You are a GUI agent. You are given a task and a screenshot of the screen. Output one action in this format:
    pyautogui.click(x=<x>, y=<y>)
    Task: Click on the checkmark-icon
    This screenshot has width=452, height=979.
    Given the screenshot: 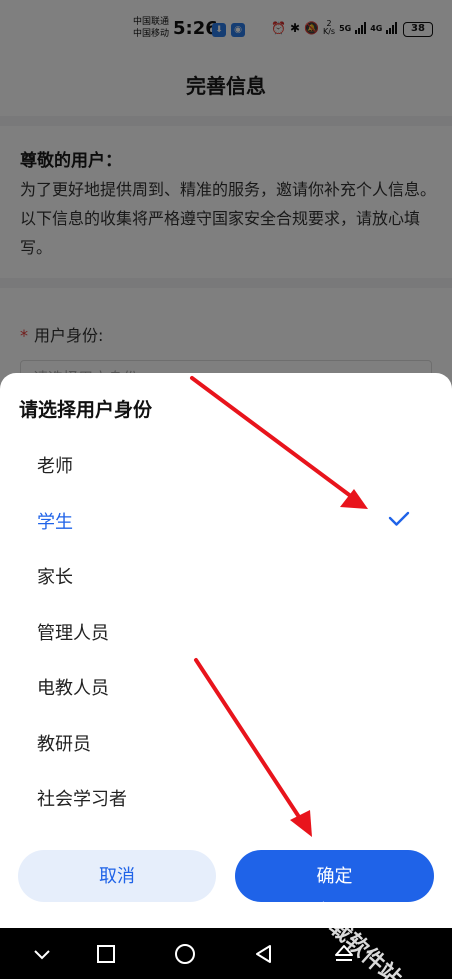 What is the action you would take?
    pyautogui.click(x=399, y=518)
    